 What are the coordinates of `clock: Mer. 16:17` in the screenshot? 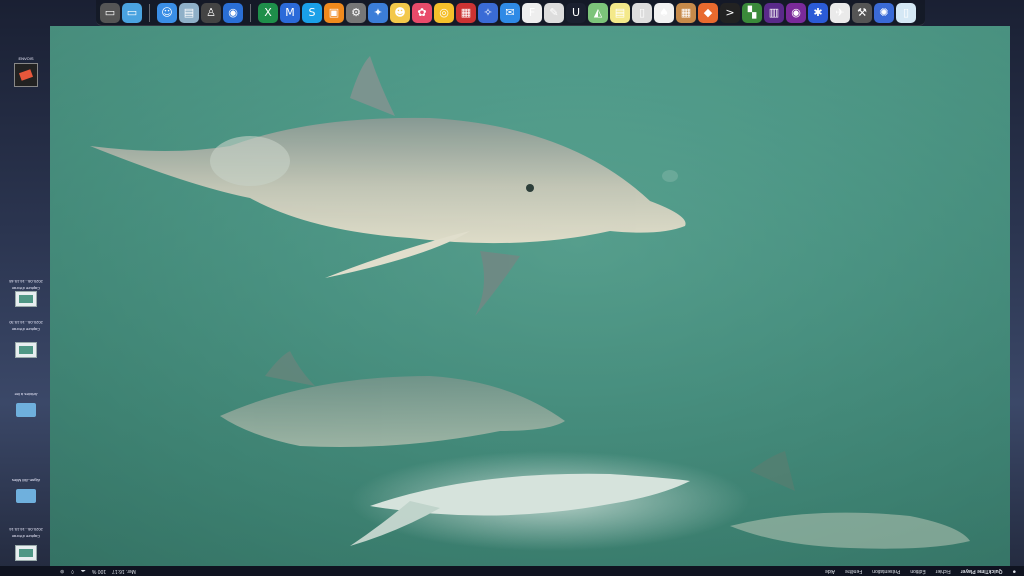 It's located at (124, 571).